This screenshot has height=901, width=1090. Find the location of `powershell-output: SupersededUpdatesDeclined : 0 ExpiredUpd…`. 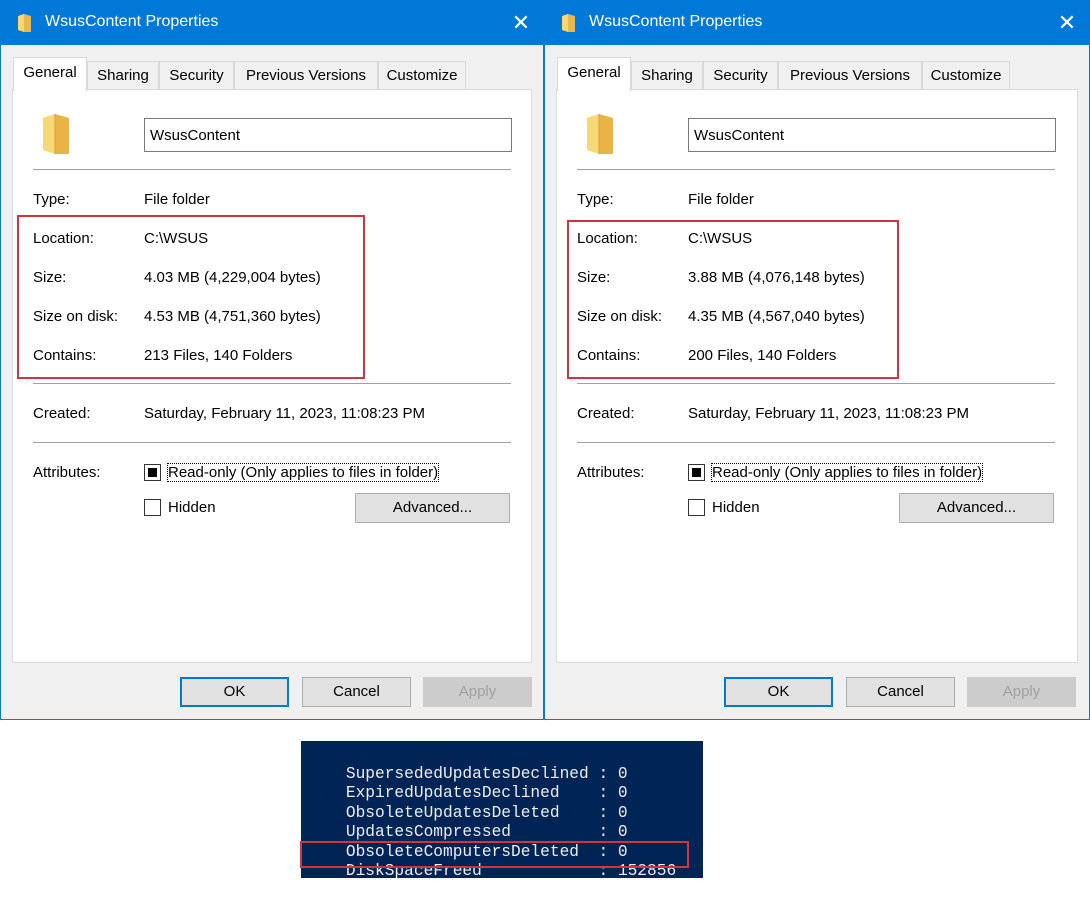

powershell-output: SupersededUpdatesDeclined : 0 ExpiredUpd… is located at coordinates (502, 809).